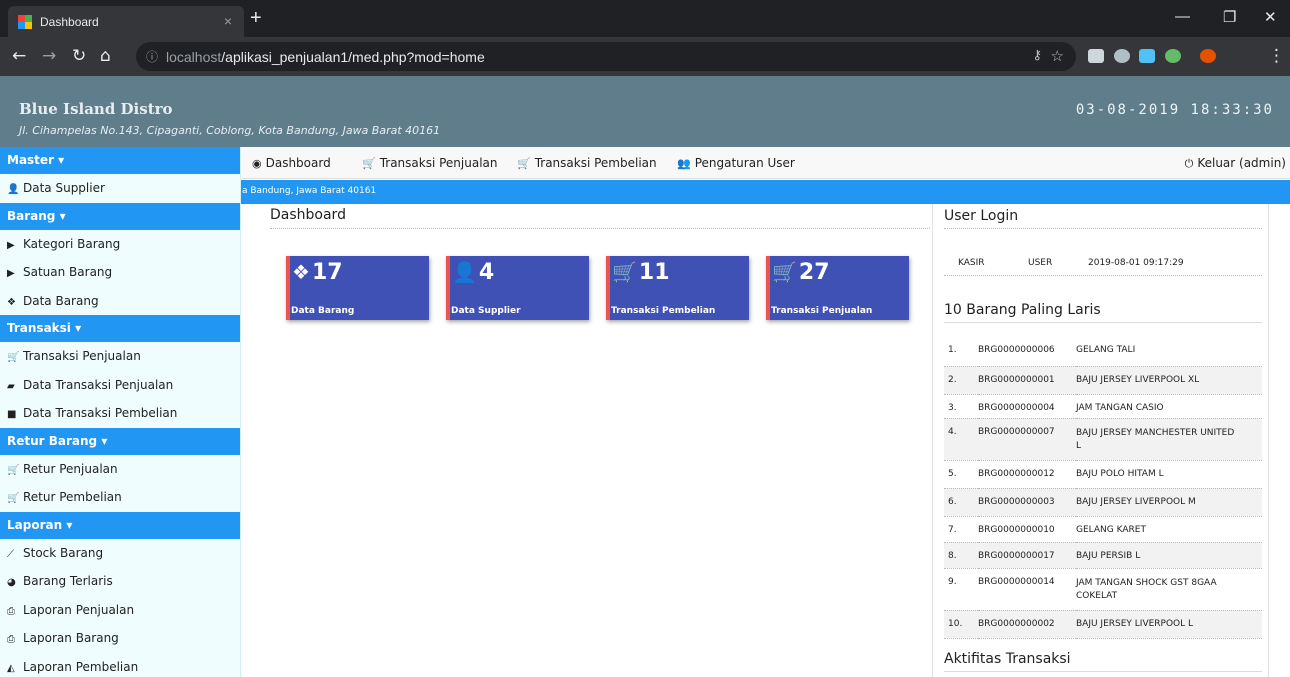  What do you see at coordinates (1189, 163) in the screenshot?
I see `power-icon: ⏻` at bounding box center [1189, 163].